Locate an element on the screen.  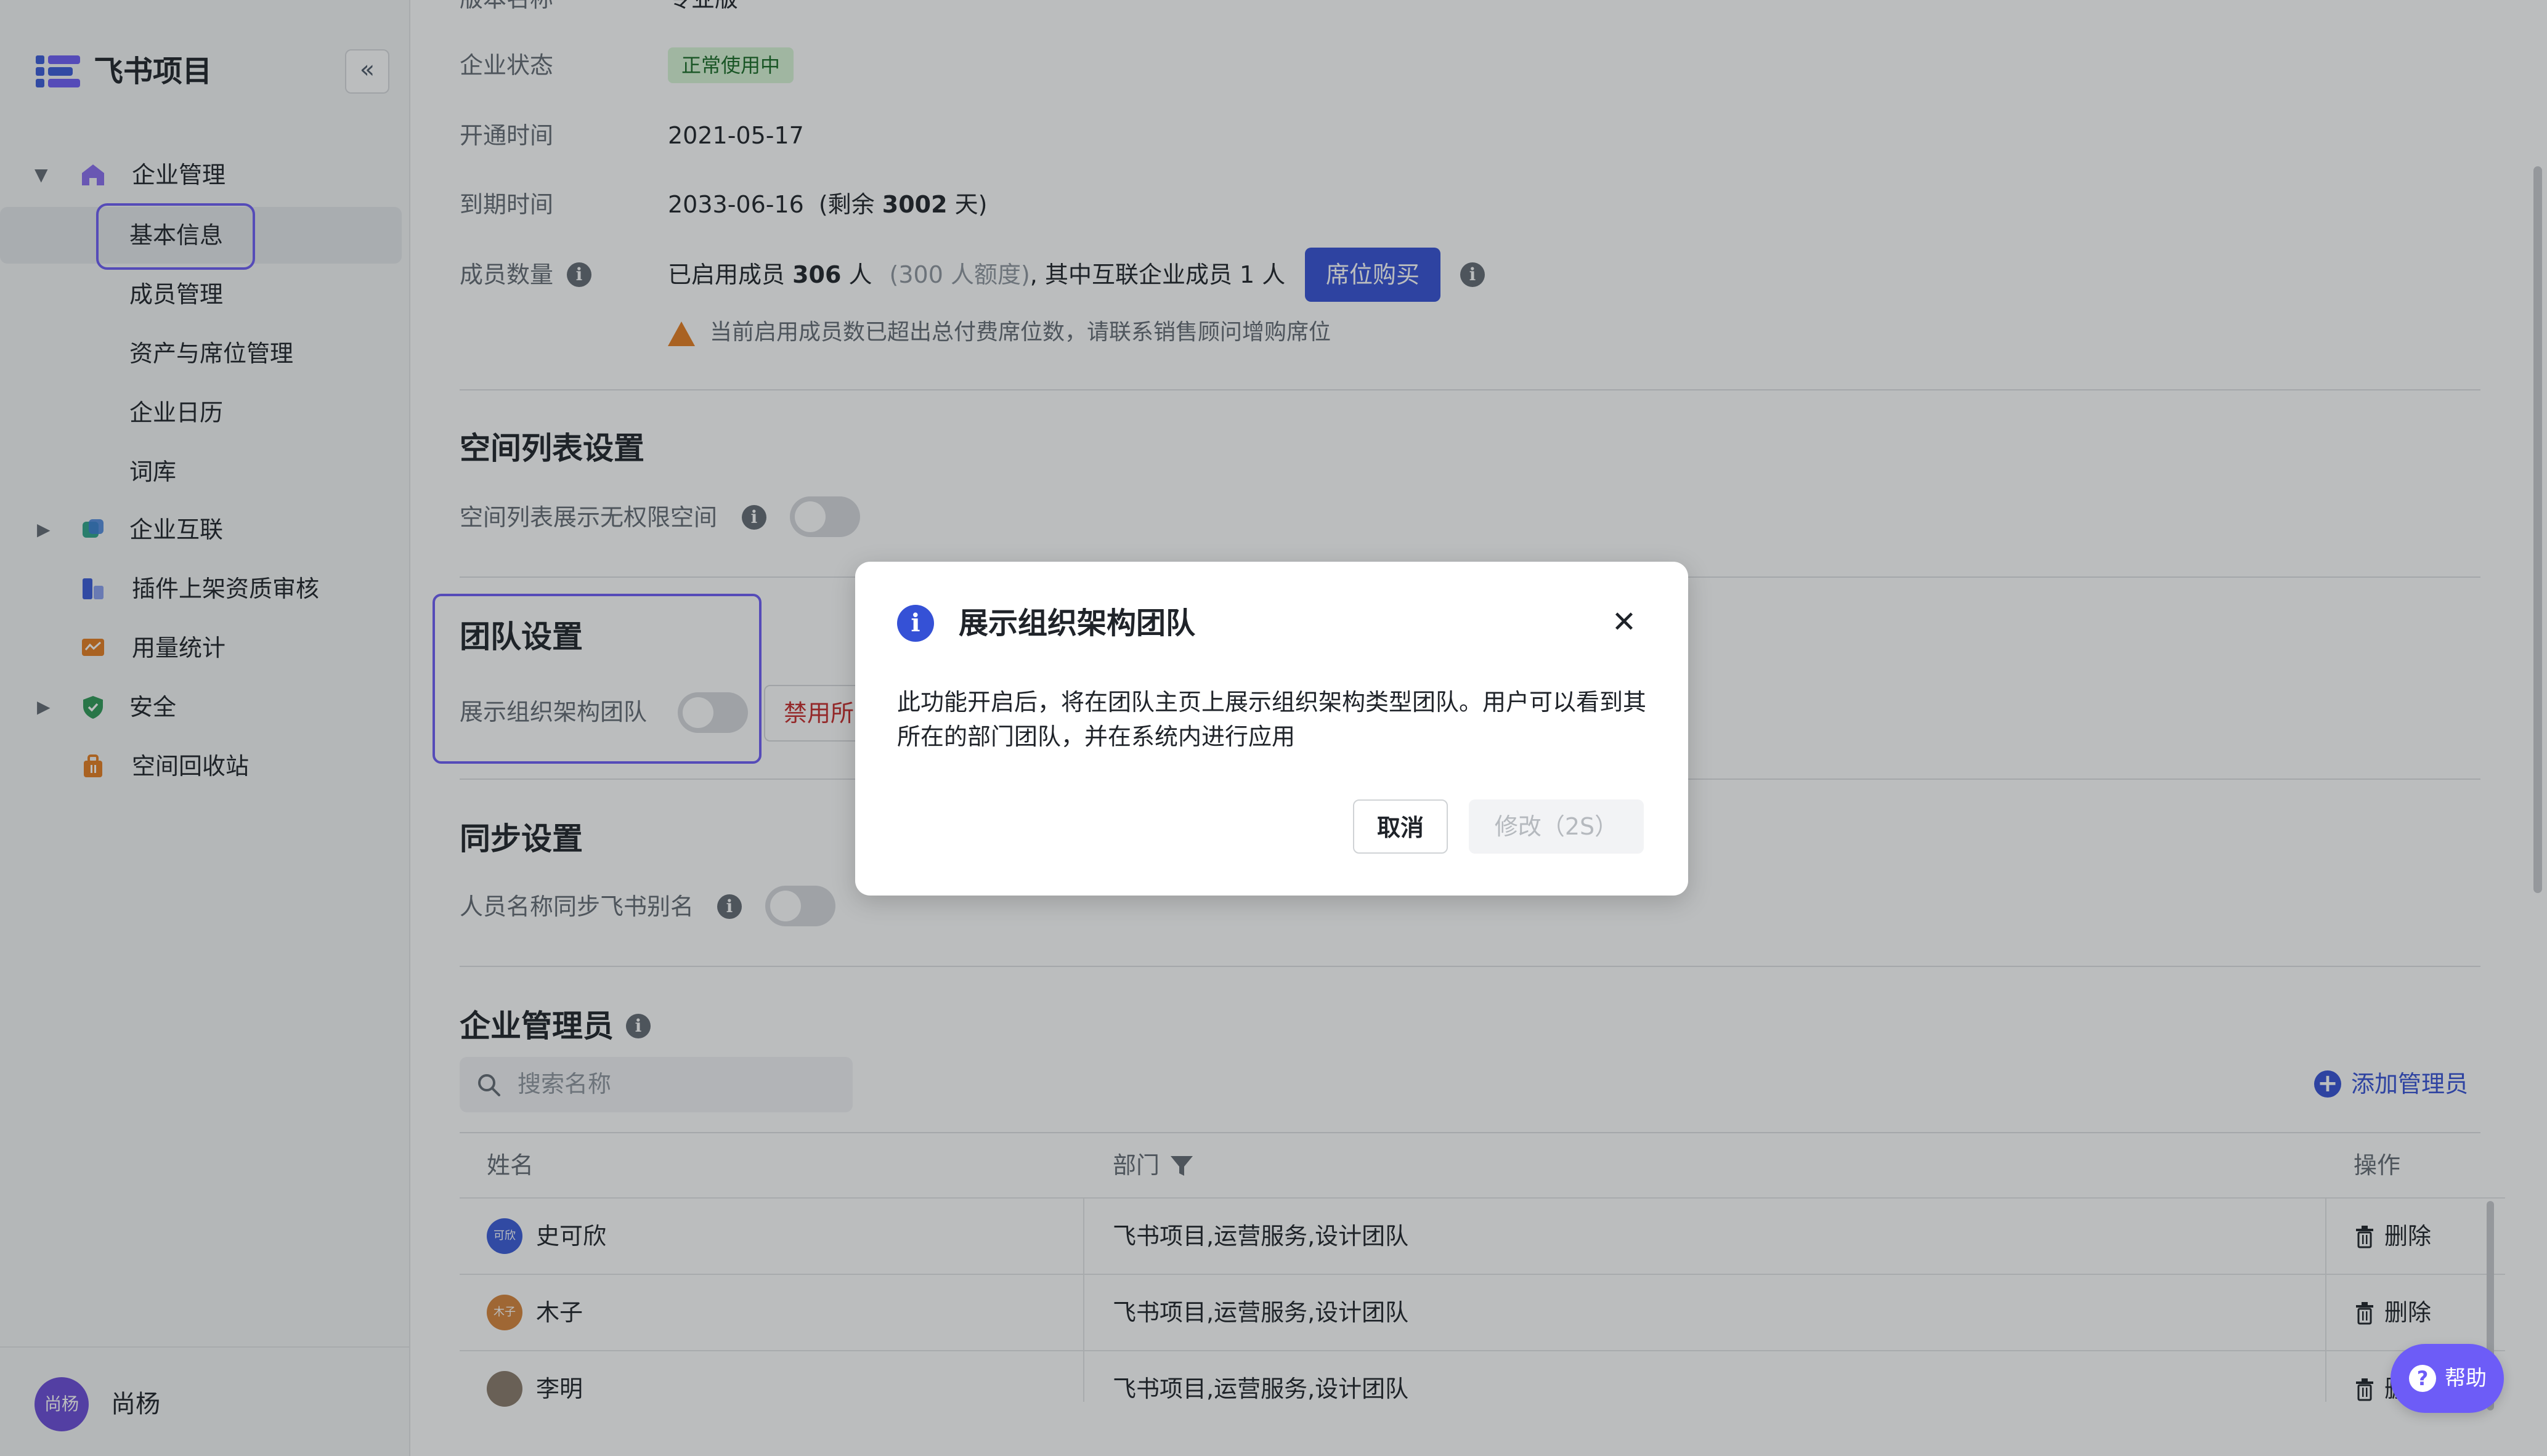
help-button: ? 帮助 is located at coordinates (2447, 1378).